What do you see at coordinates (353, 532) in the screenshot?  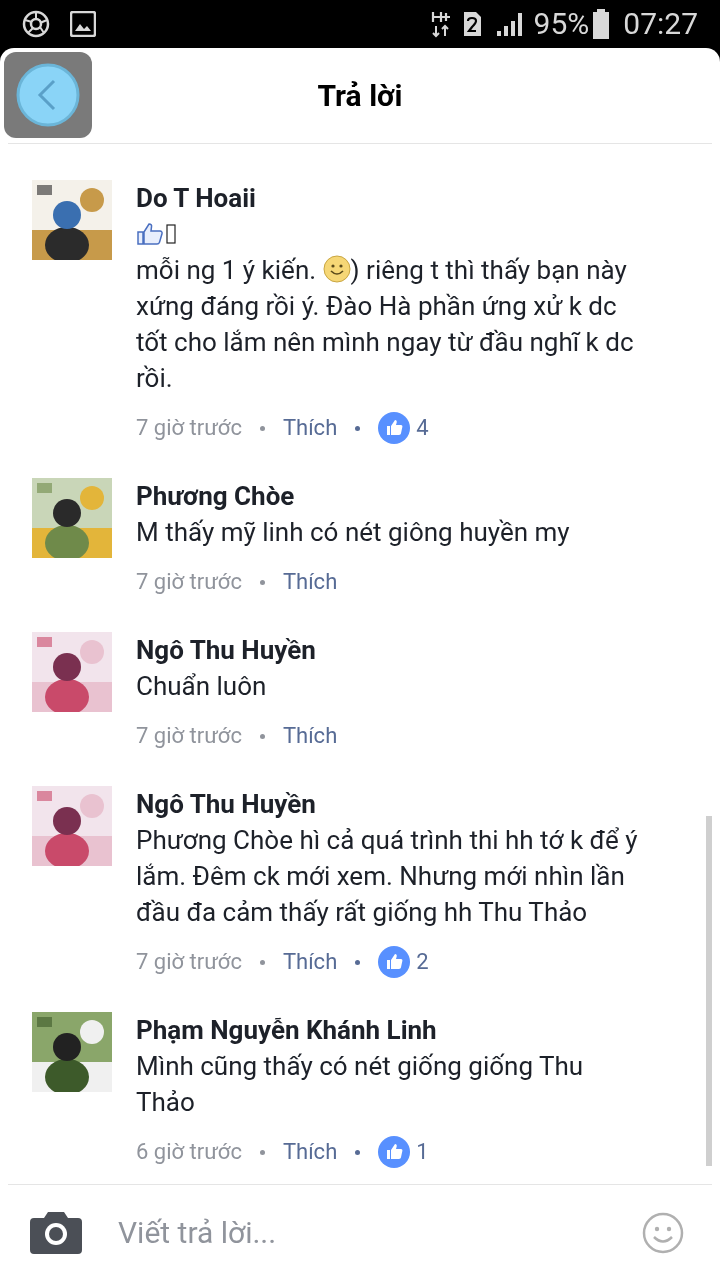 I see `comment-text: M thấy mỹ linh có nét giông huyền my` at bounding box center [353, 532].